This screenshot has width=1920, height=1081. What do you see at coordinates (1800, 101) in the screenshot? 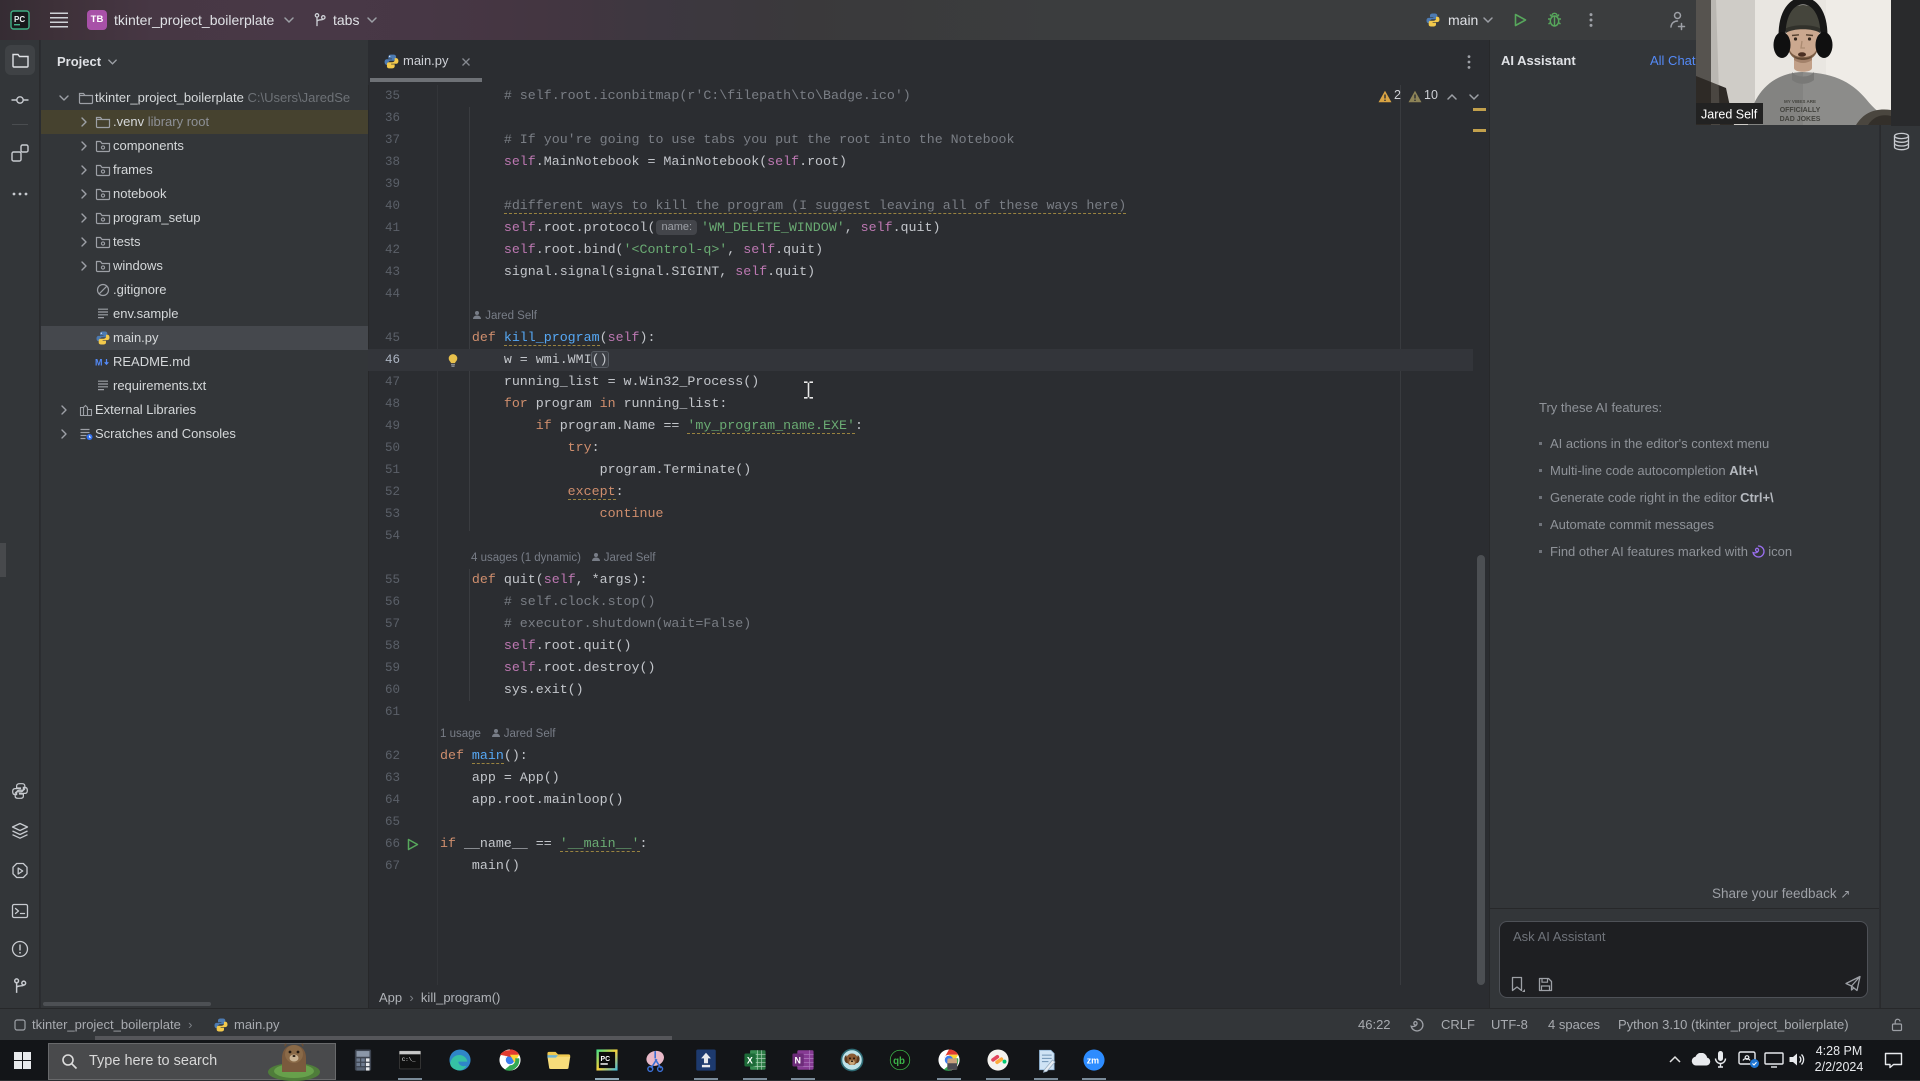
I see `svg-text: MY VIBES ARE` at bounding box center [1800, 101].